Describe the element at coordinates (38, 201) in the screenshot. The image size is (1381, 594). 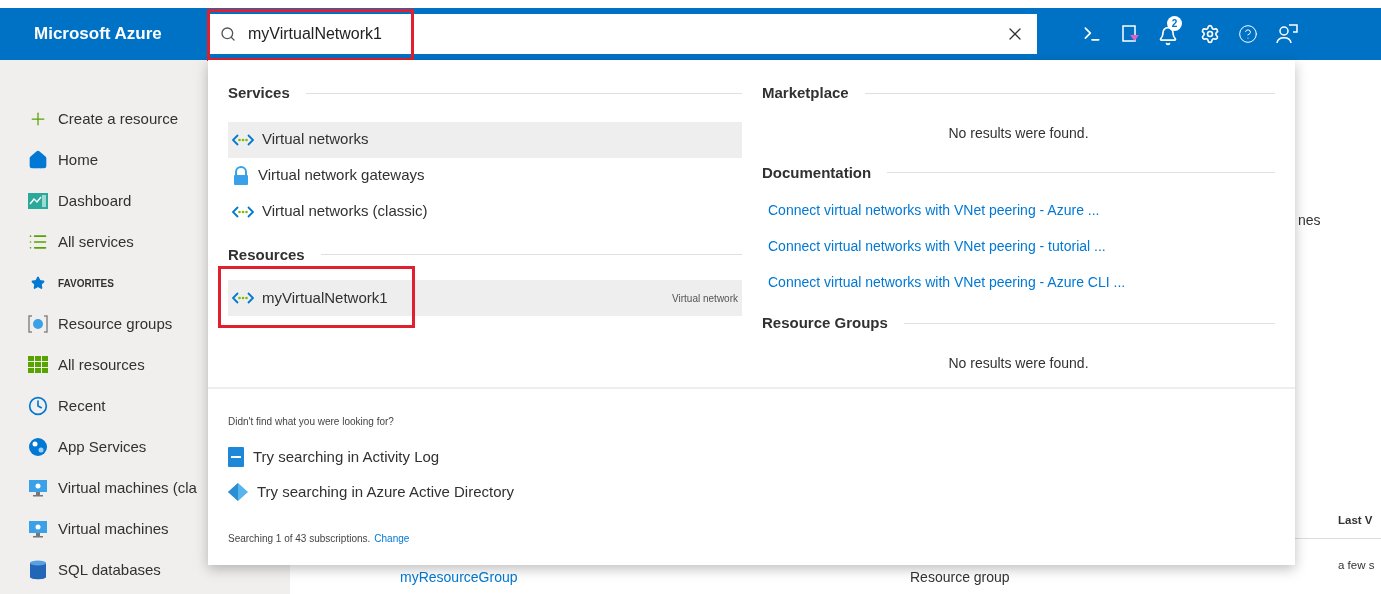
I see `dashboard-icon` at that location.